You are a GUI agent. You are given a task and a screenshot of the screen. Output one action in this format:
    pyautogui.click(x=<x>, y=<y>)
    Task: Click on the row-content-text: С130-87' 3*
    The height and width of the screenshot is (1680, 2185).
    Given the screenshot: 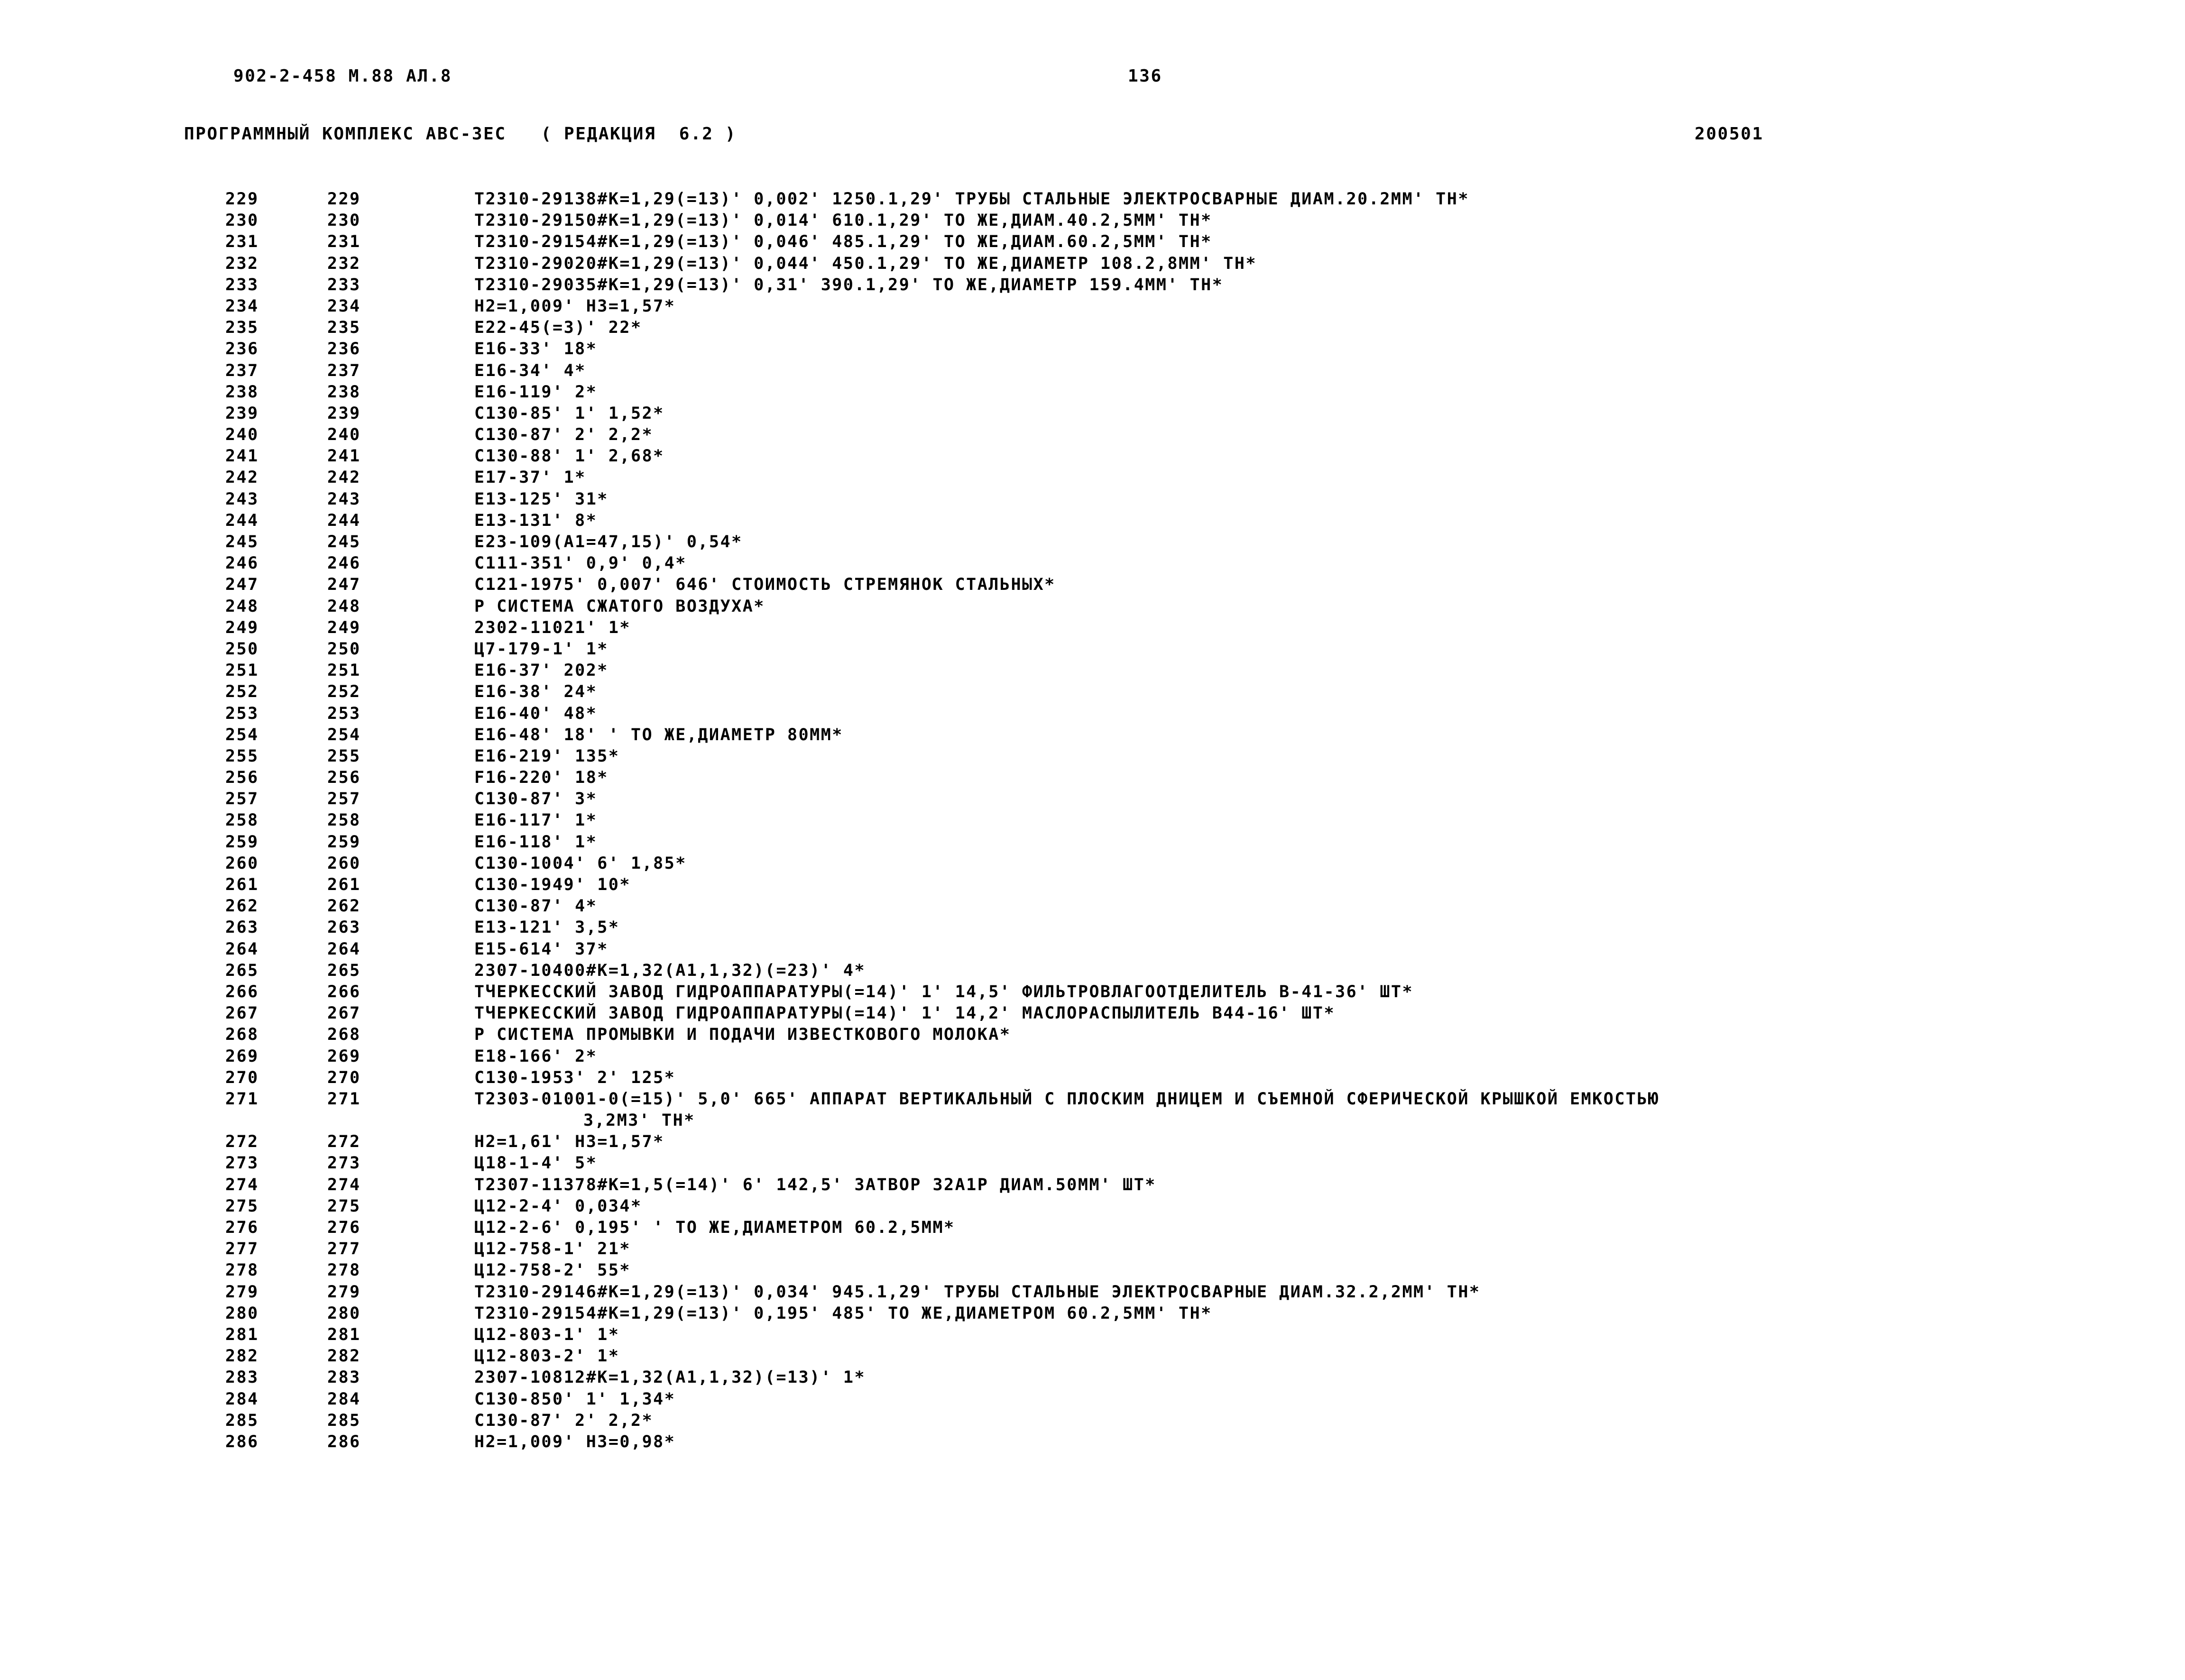 What is the action you would take?
    pyautogui.click(x=536, y=799)
    